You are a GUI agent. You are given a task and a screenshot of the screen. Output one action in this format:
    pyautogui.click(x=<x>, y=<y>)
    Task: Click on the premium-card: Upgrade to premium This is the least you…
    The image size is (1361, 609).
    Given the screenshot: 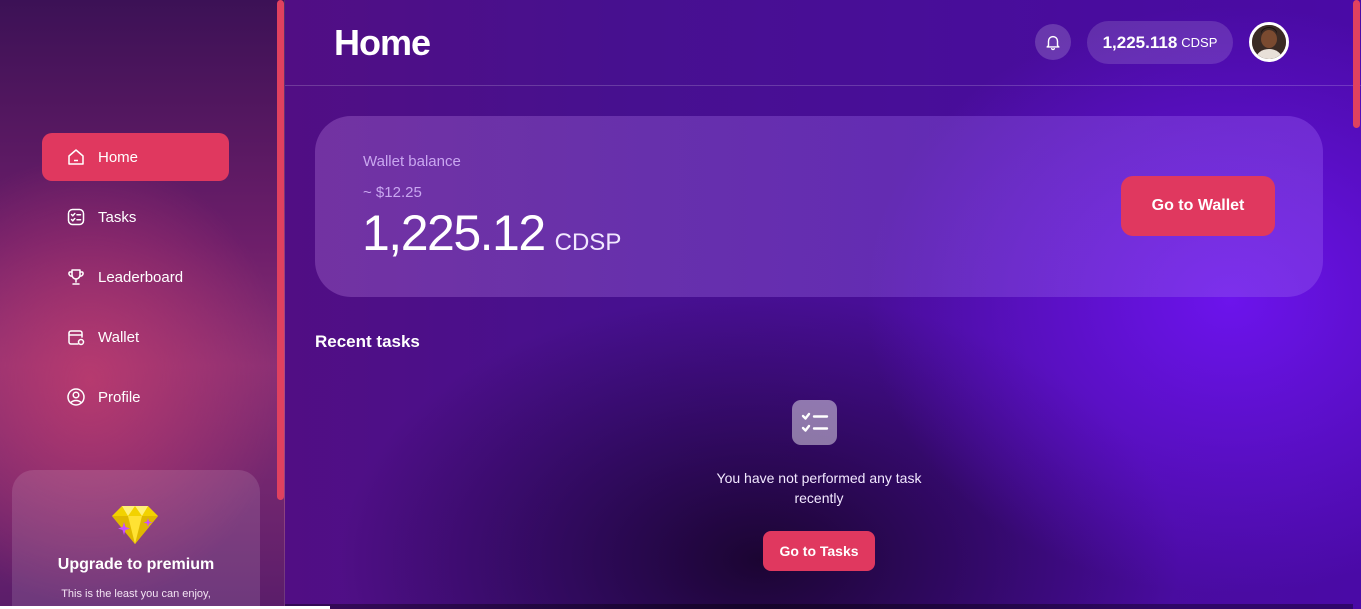 What is the action you would take?
    pyautogui.click(x=136, y=539)
    